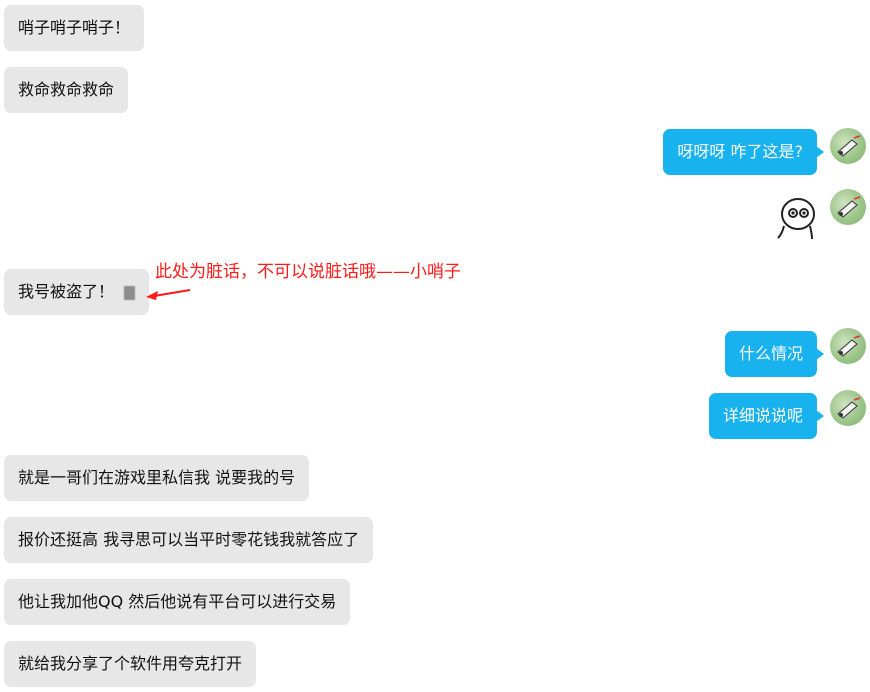  What do you see at coordinates (66, 291) in the screenshot?
I see `message-text: 我号被盗了！` at bounding box center [66, 291].